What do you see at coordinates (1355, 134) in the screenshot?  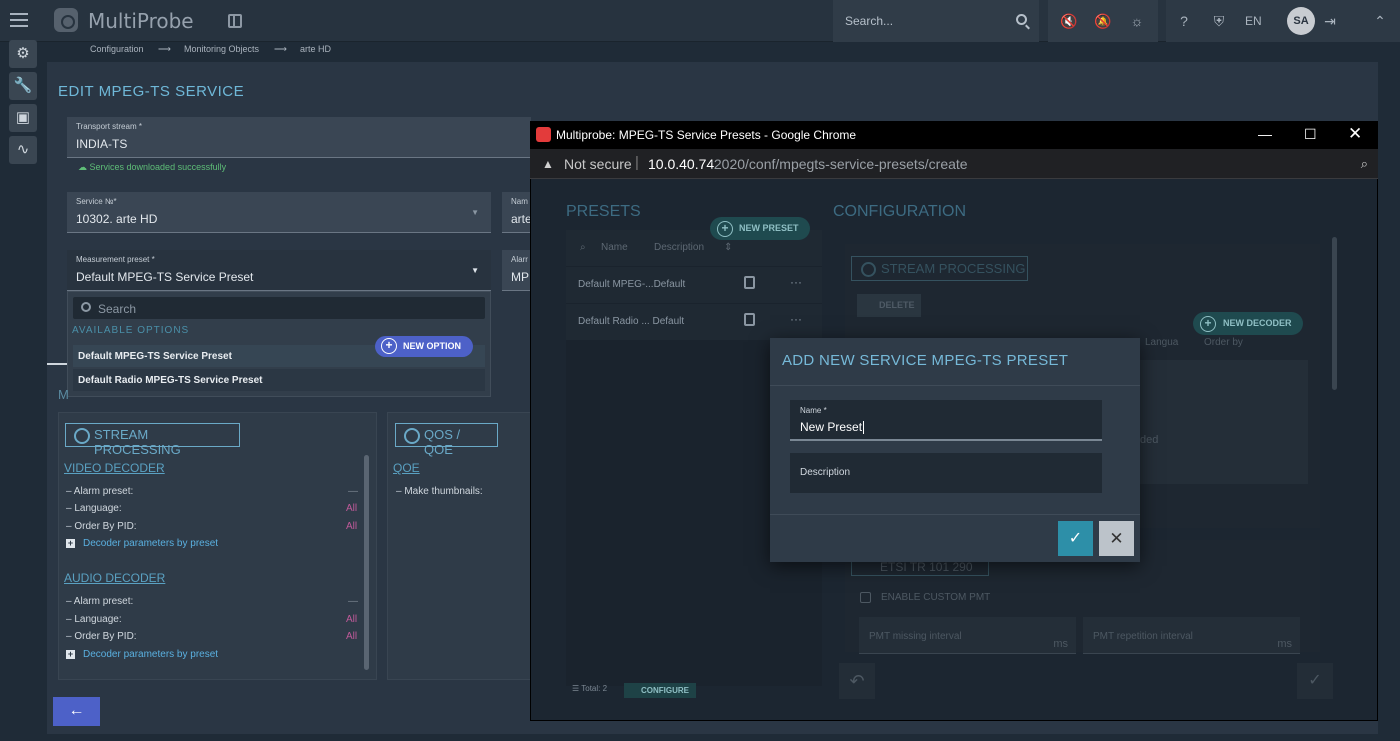 I see `close-icon: ✕` at bounding box center [1355, 134].